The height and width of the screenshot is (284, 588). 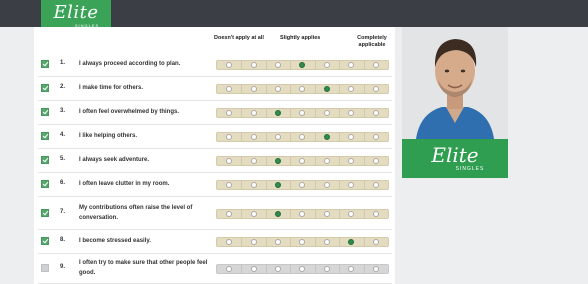 What do you see at coordinates (215, 137) in the screenshot?
I see `question-row: 4. I like helping others.` at bounding box center [215, 137].